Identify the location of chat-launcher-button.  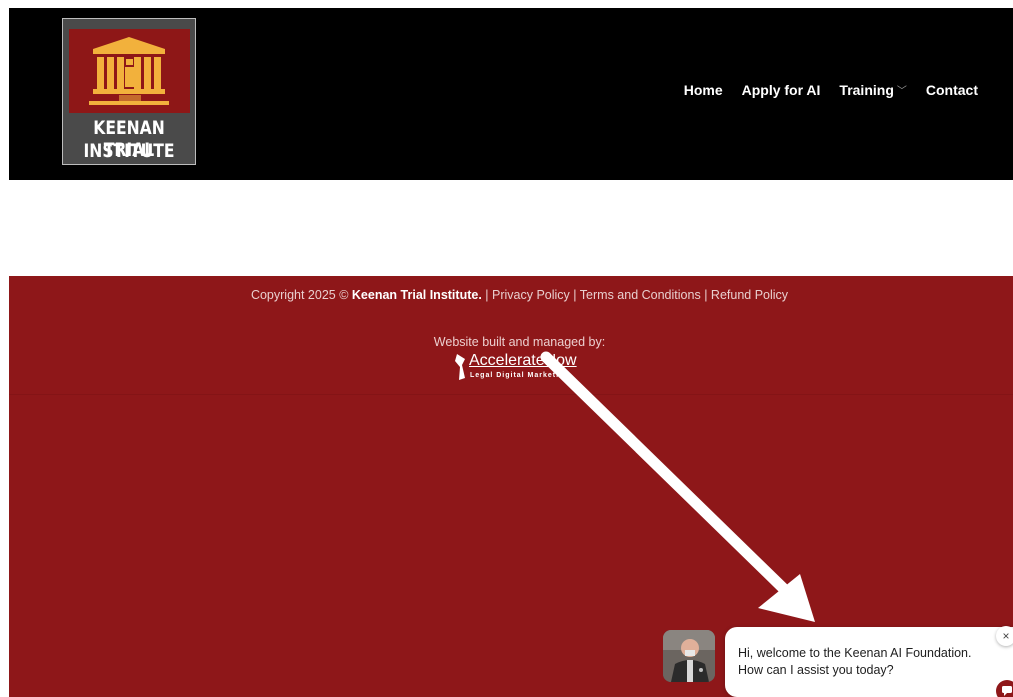
(1004, 688).